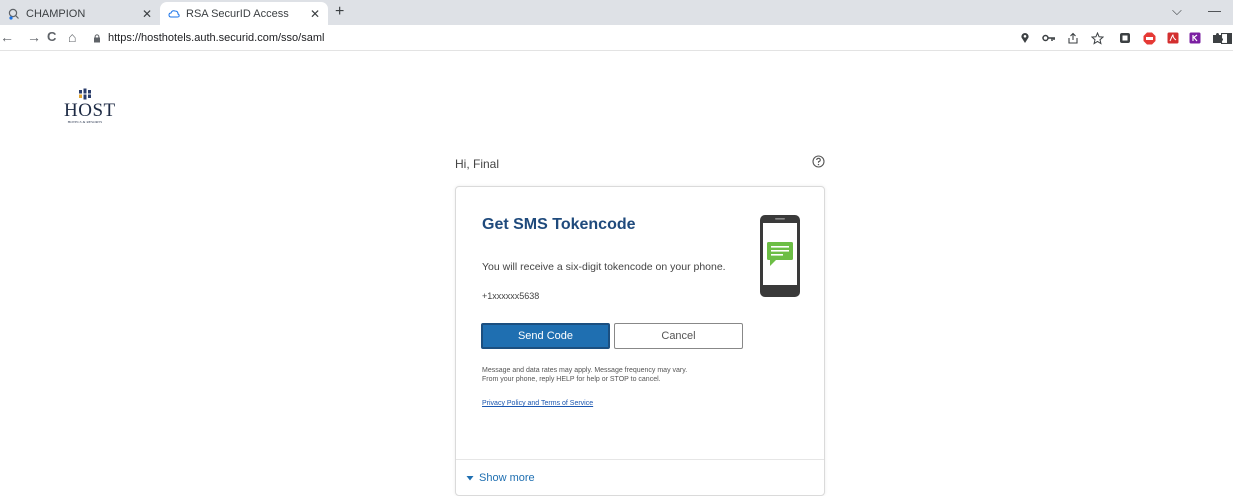  What do you see at coordinates (545, 336) in the screenshot?
I see `send-code-button: Send Code` at bounding box center [545, 336].